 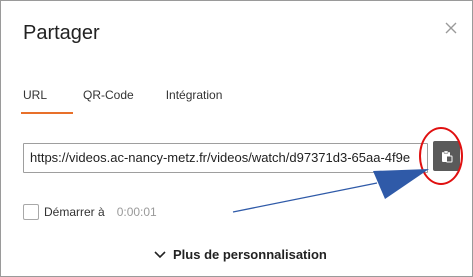 I want to click on close-icon, so click(x=451, y=28).